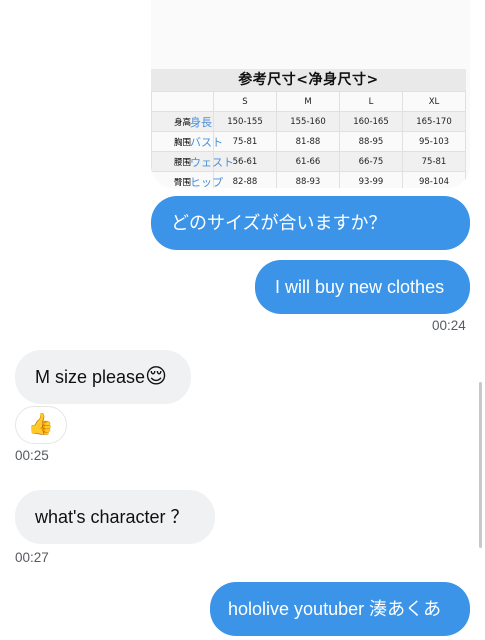 This screenshot has height=640, width=485. Describe the element at coordinates (32, 455) in the screenshot. I see `message-timestamp: 00:25` at that location.